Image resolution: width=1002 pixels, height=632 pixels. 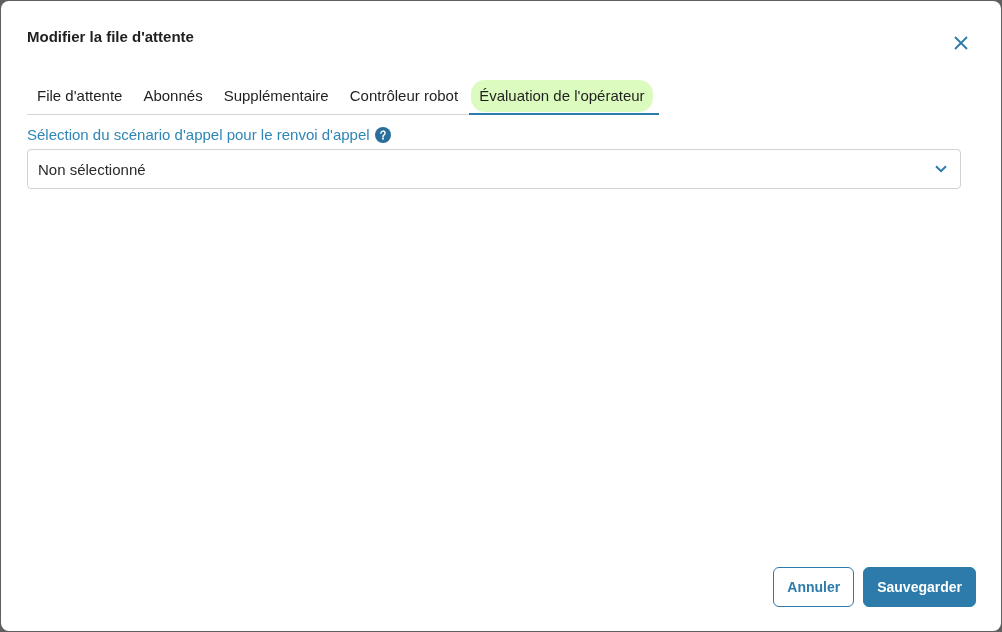 What do you see at coordinates (919, 587) in the screenshot?
I see `save-button: Sauvegarder` at bounding box center [919, 587].